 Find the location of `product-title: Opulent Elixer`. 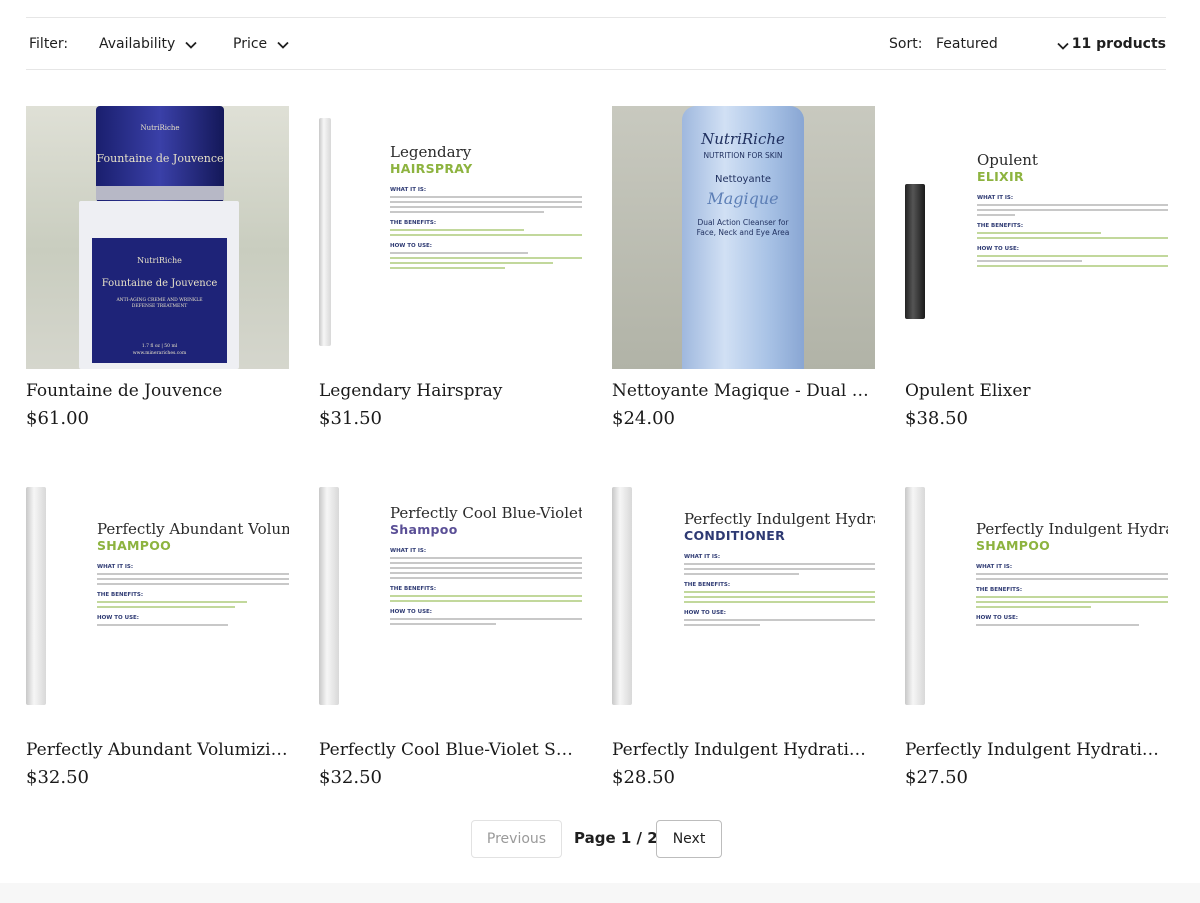

product-title: Opulent Elixer is located at coordinates (1036, 391).